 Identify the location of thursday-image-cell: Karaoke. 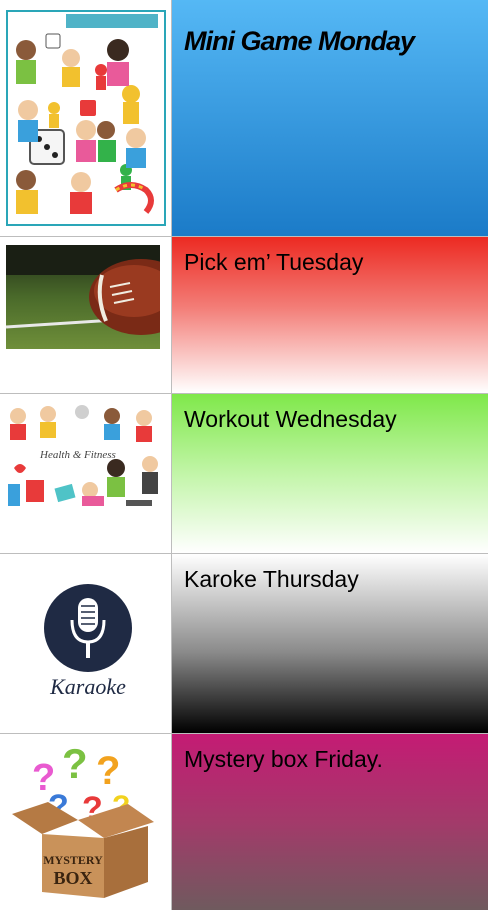
(86, 643).